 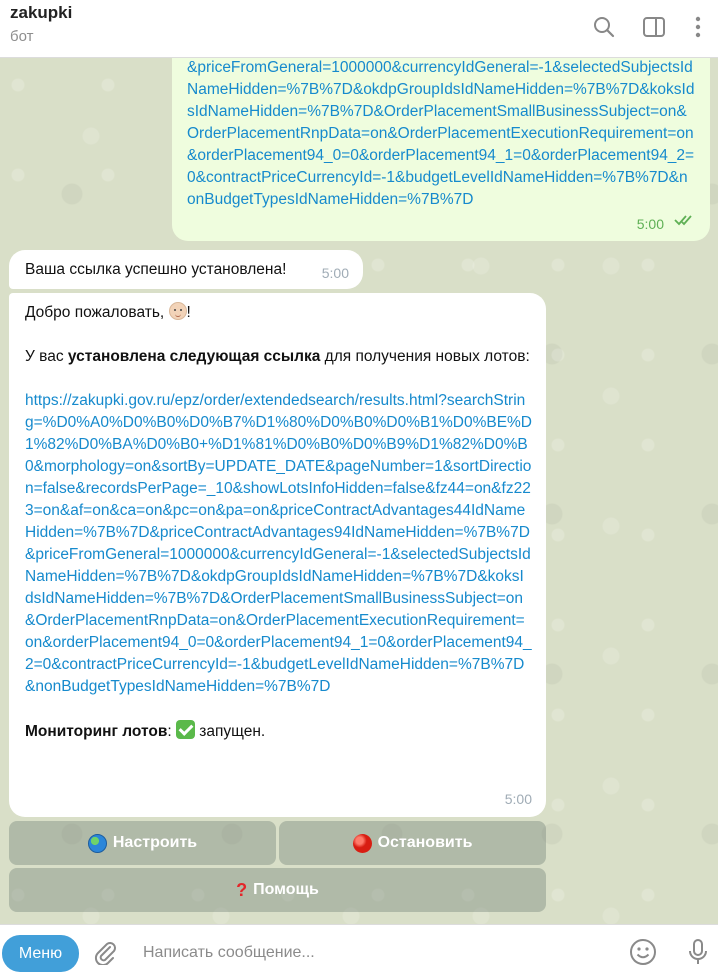 What do you see at coordinates (278, 731) in the screenshot?
I see `monitoring-status-line: Мониторинг лотов: запущен.` at bounding box center [278, 731].